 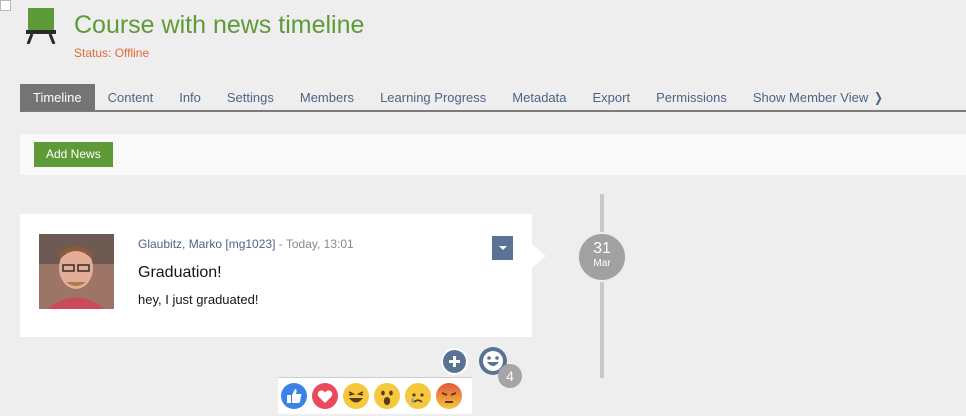 I want to click on reaction-picker, so click(x=375, y=395).